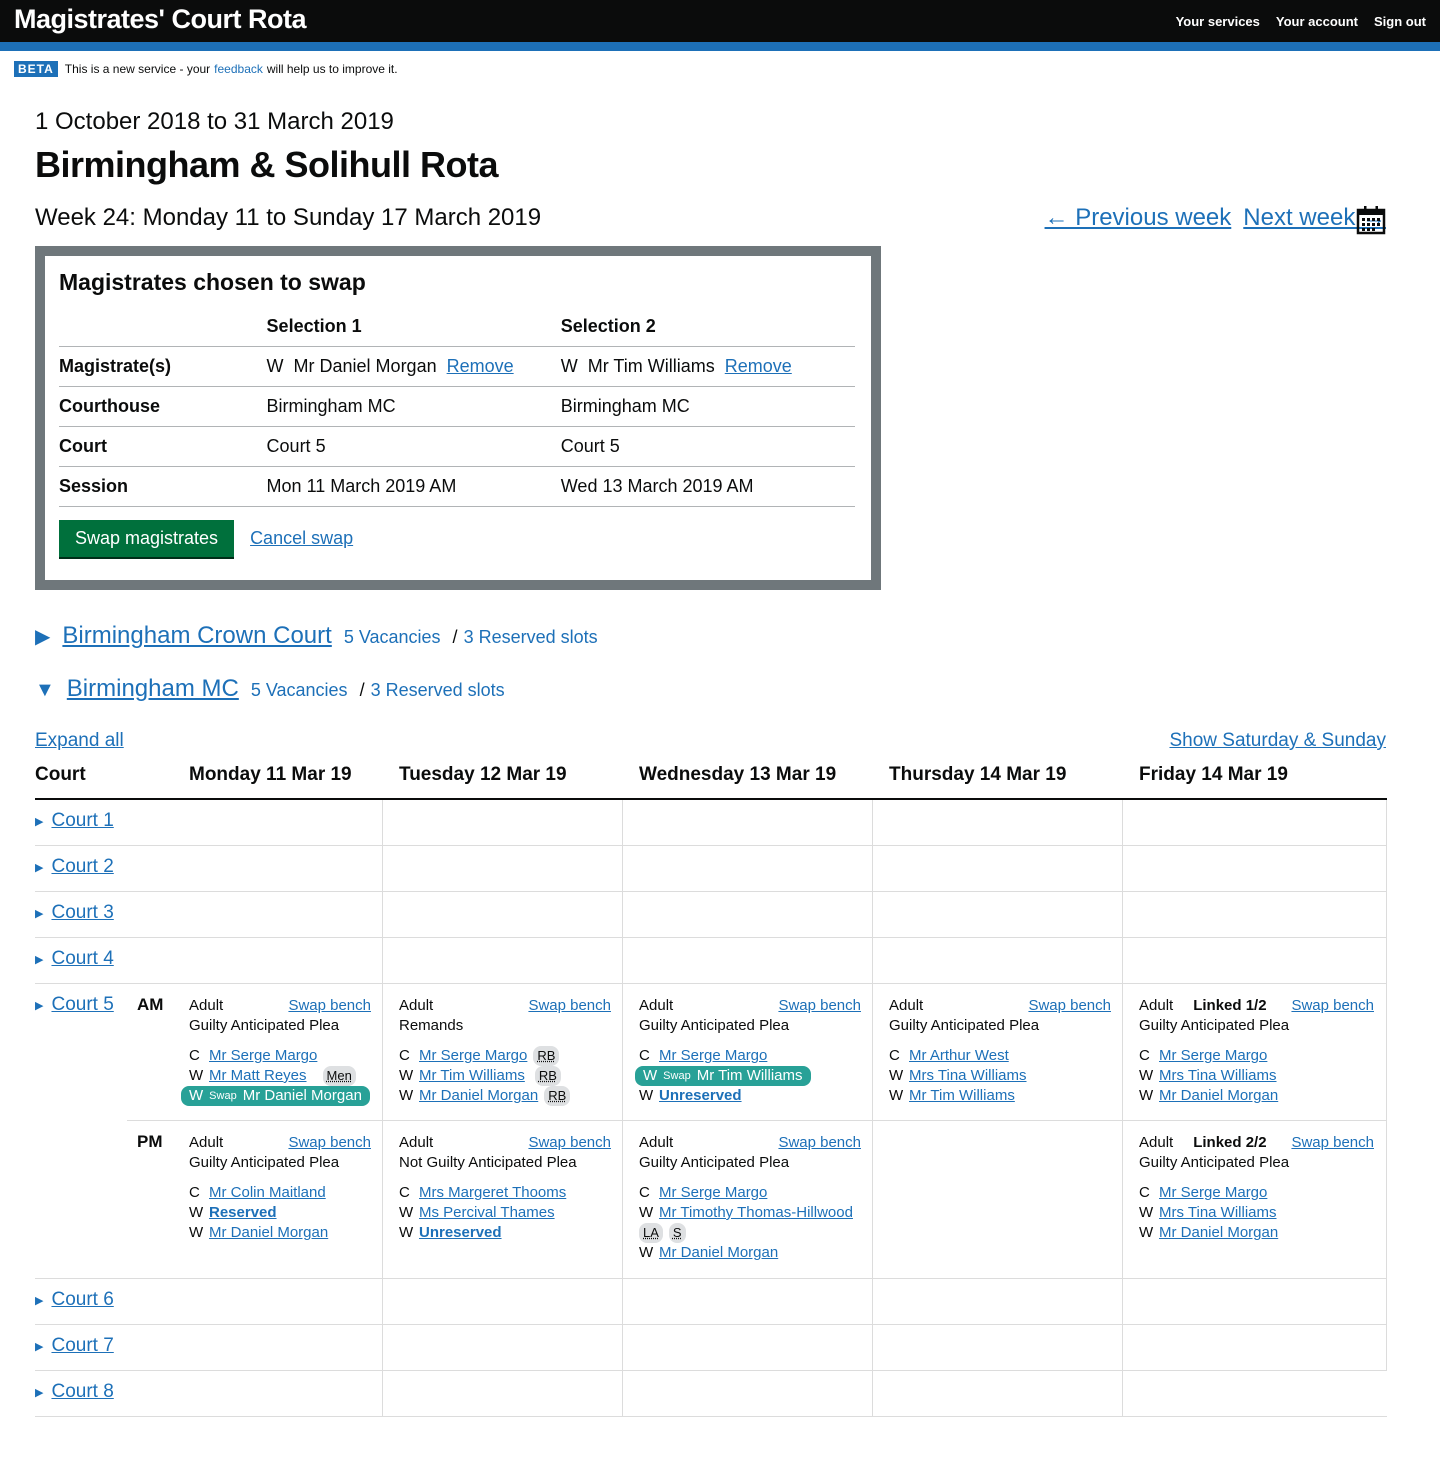 The height and width of the screenshot is (1458, 1440). Describe the element at coordinates (82, 1392) in the screenshot. I see `court-link: Court 8` at that location.